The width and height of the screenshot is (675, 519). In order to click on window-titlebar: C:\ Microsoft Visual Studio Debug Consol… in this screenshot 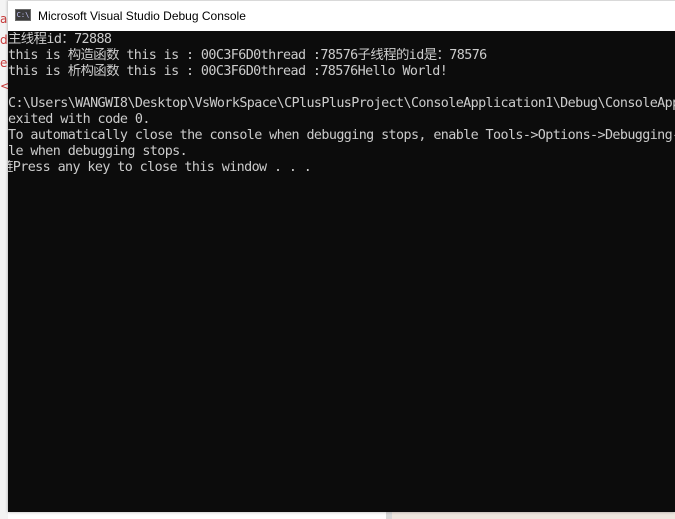, I will do `click(341, 15)`.